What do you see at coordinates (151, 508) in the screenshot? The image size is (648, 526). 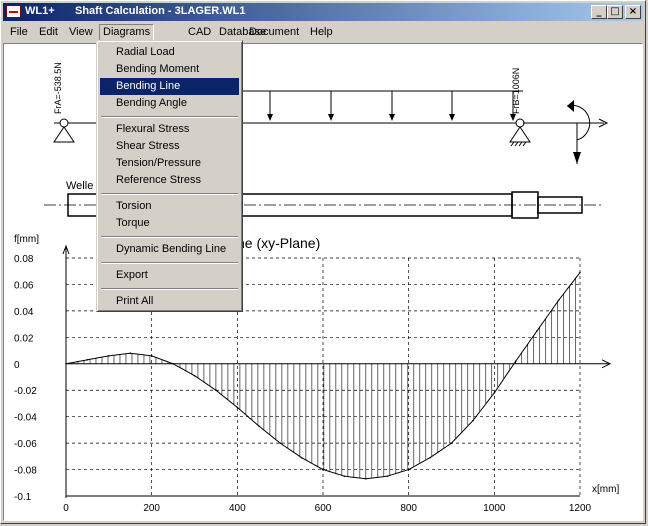 I see `x-tick-label: 200` at bounding box center [151, 508].